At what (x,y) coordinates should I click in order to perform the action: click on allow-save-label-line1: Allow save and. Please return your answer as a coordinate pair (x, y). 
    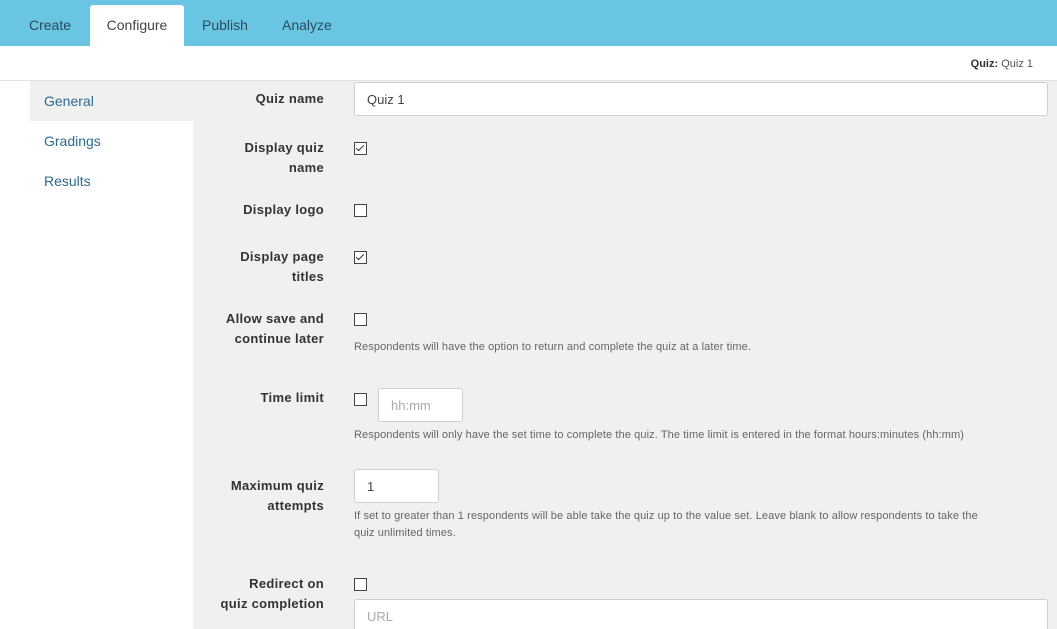
    Looking at the image, I should click on (274, 318).